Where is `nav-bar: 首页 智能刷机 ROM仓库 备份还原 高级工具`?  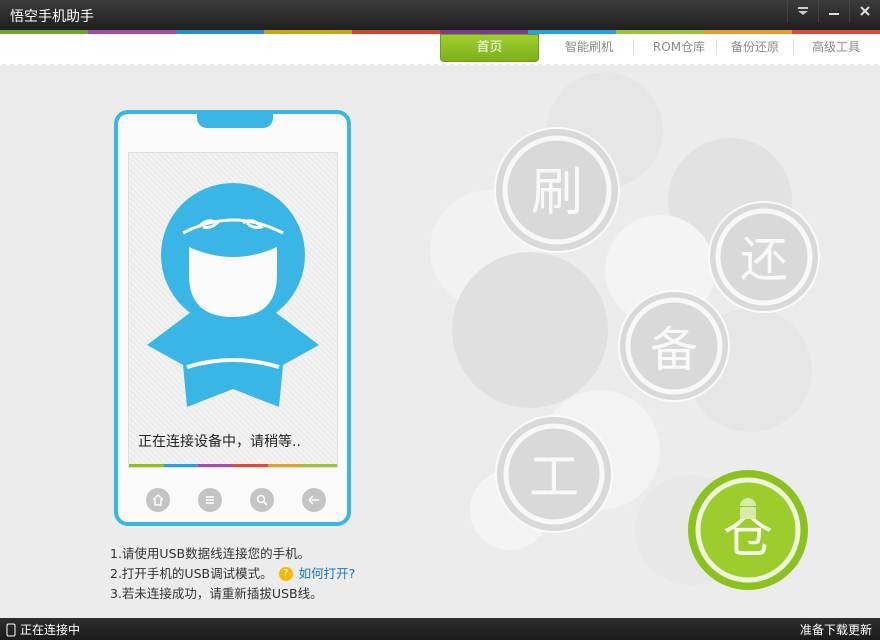
nav-bar: 首页 智能刷机 ROM仓库 备份还原 高级工具 is located at coordinates (440, 49).